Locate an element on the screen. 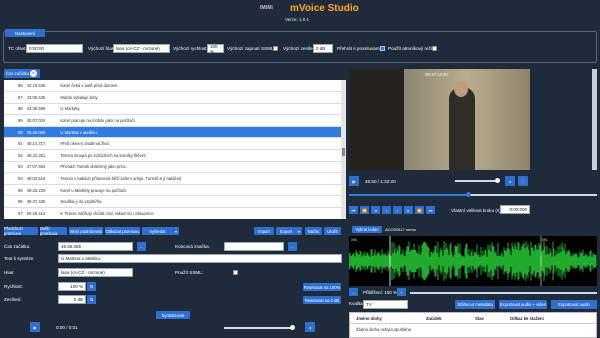  waveform-label-091: 091 is located at coordinates (545, 240).